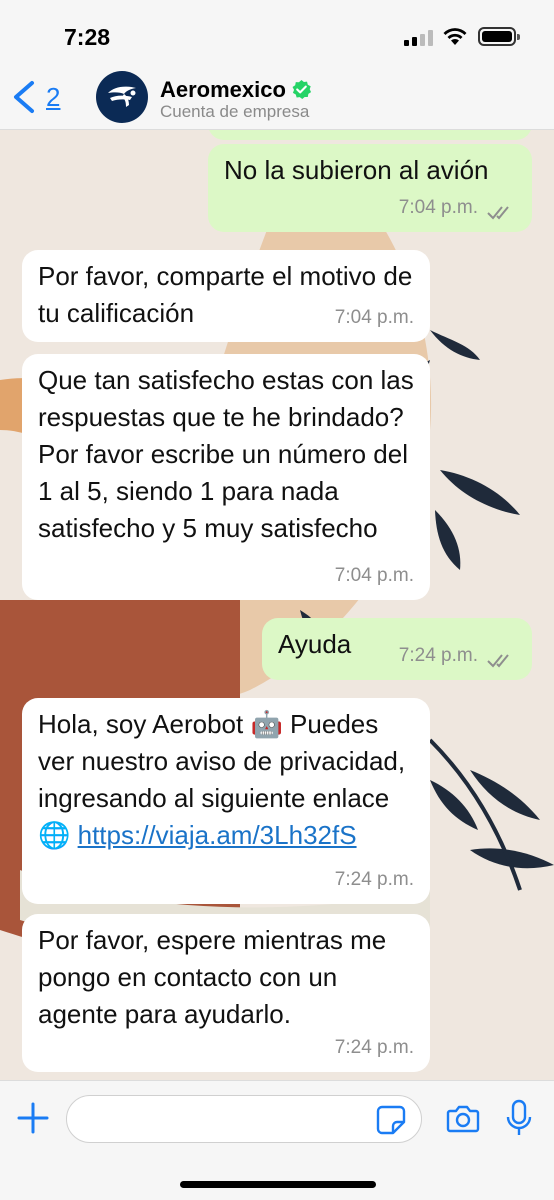 The height and width of the screenshot is (1200, 554). I want to click on aeromexico-logo-icon, so click(122, 96).